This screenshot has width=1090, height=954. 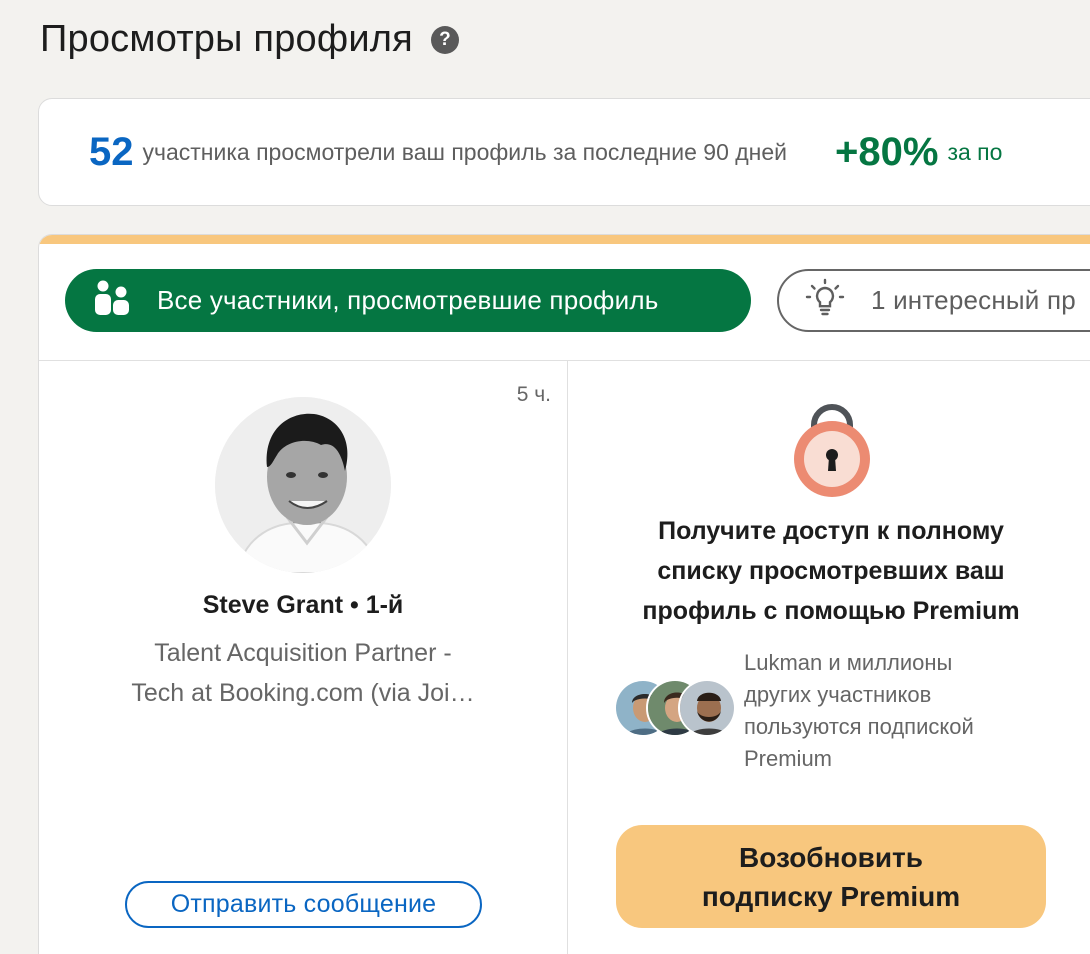 What do you see at coordinates (838, 694) in the screenshot?
I see `social-proof-line: других участников` at bounding box center [838, 694].